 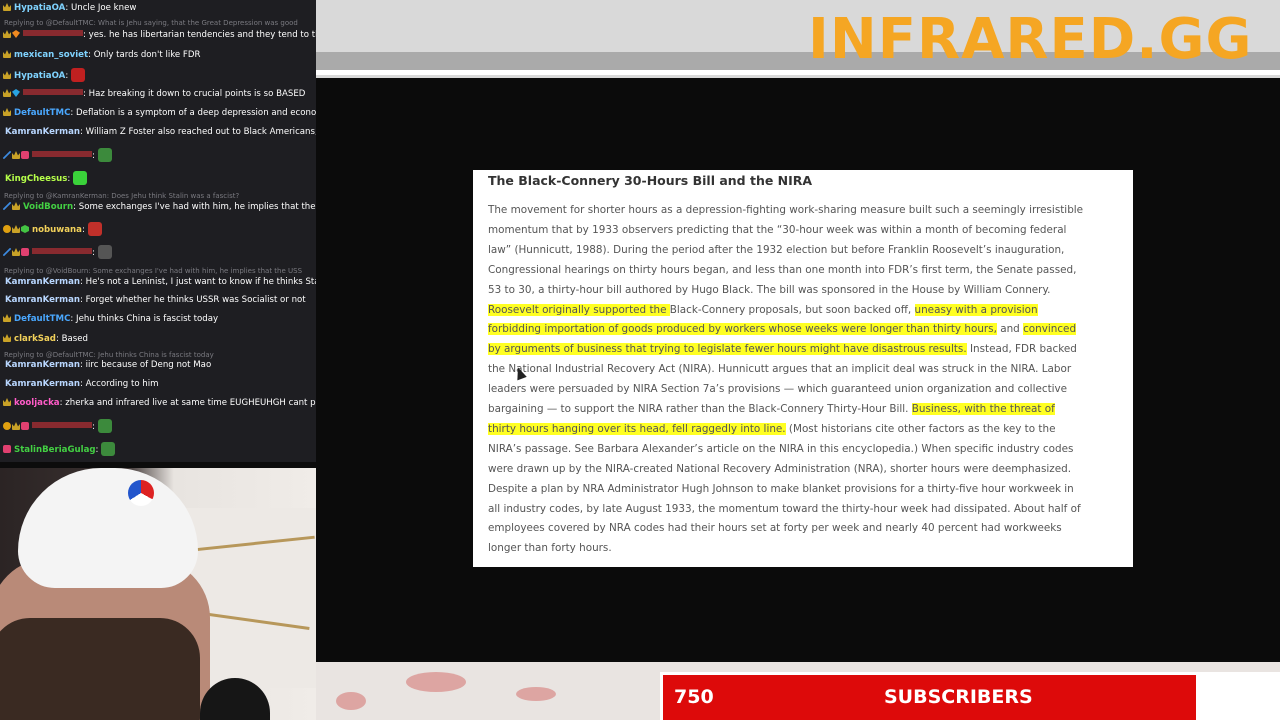 What do you see at coordinates (141, 493) in the screenshot?
I see `cap-logo-icon` at bounding box center [141, 493].